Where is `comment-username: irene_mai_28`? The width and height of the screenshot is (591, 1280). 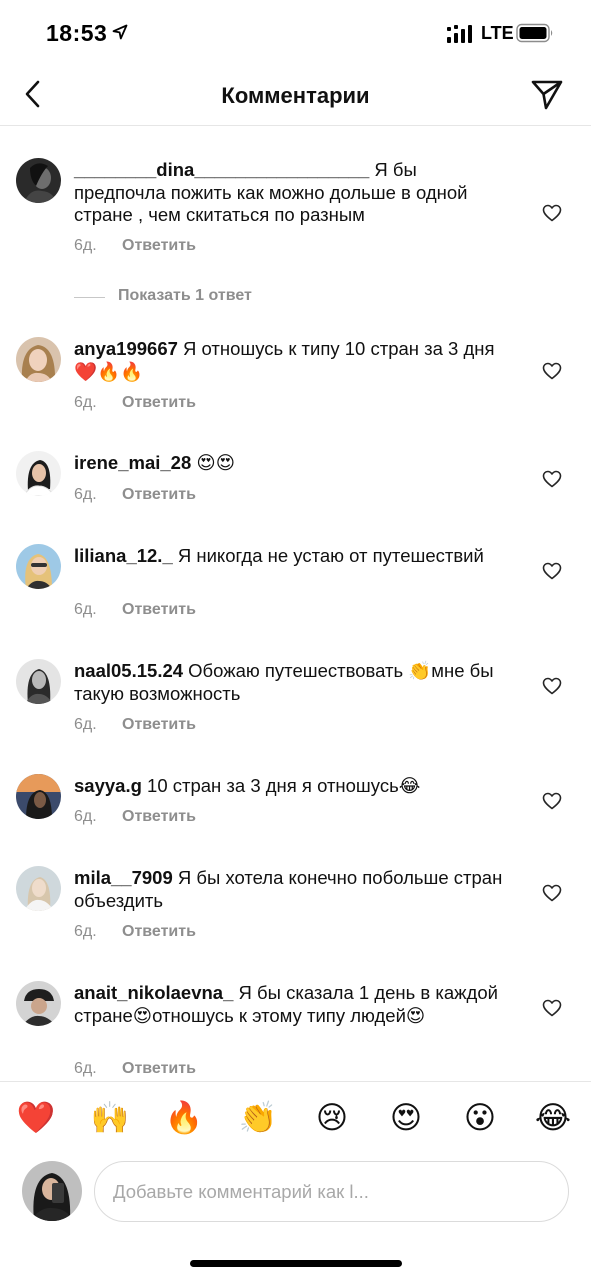
comment-username: irene_mai_28 is located at coordinates (132, 462).